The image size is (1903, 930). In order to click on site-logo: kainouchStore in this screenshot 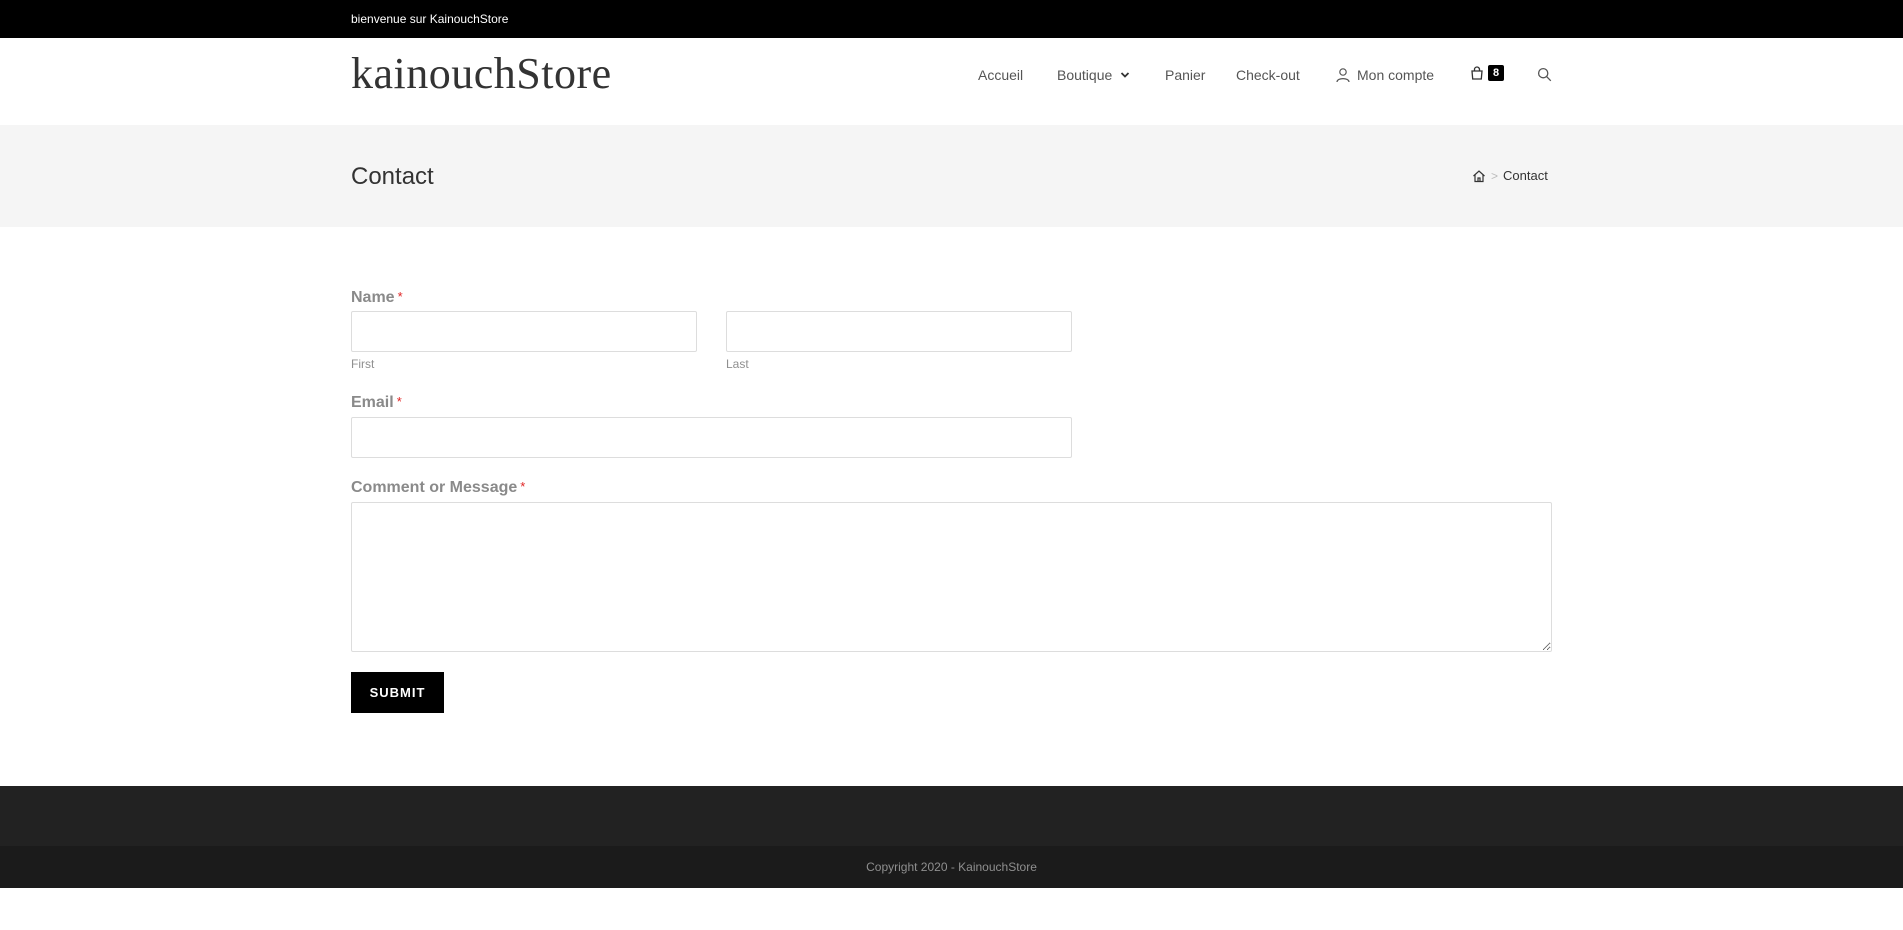, I will do `click(481, 74)`.